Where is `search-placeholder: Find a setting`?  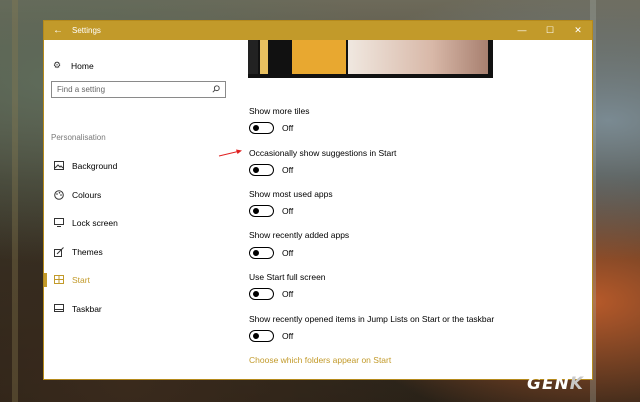
search-placeholder: Find a setting is located at coordinates (81, 89).